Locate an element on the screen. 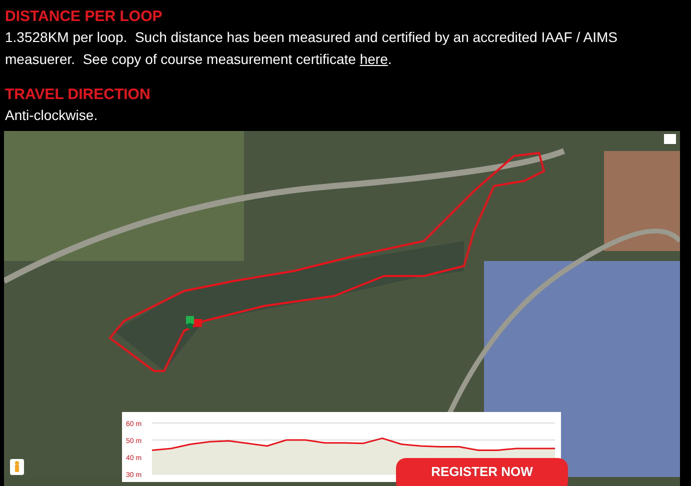  start-marker-icon is located at coordinates (194, 323).